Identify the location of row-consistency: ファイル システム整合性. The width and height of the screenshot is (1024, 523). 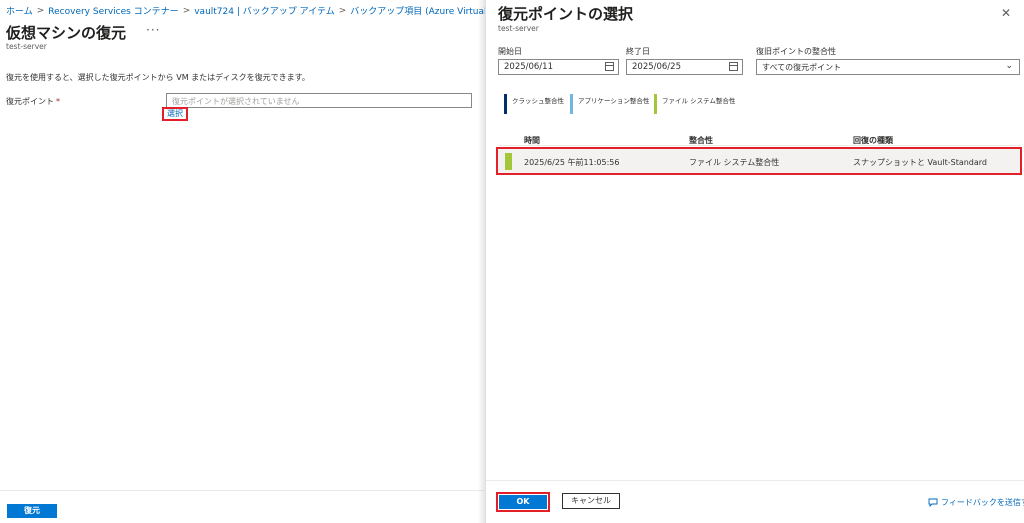
(734, 162).